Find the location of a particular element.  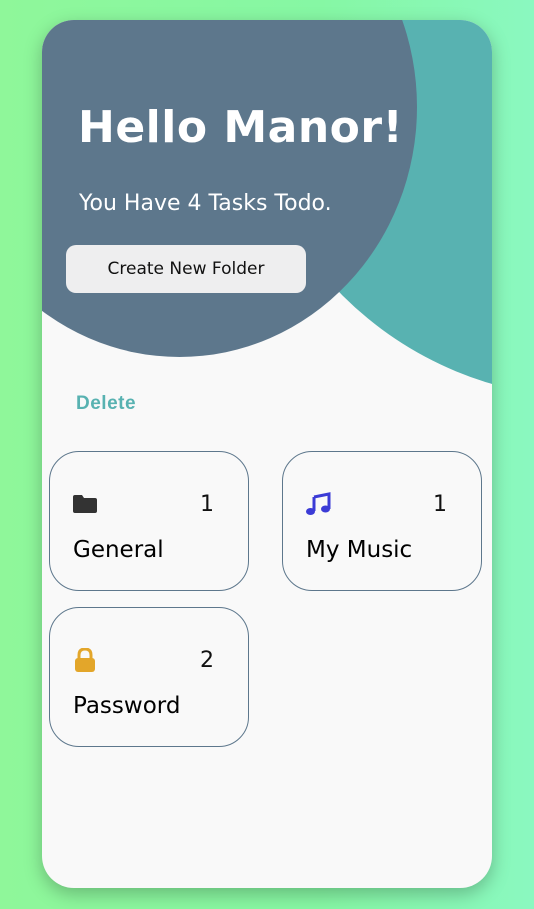

music-note-icon is located at coordinates (318, 503).